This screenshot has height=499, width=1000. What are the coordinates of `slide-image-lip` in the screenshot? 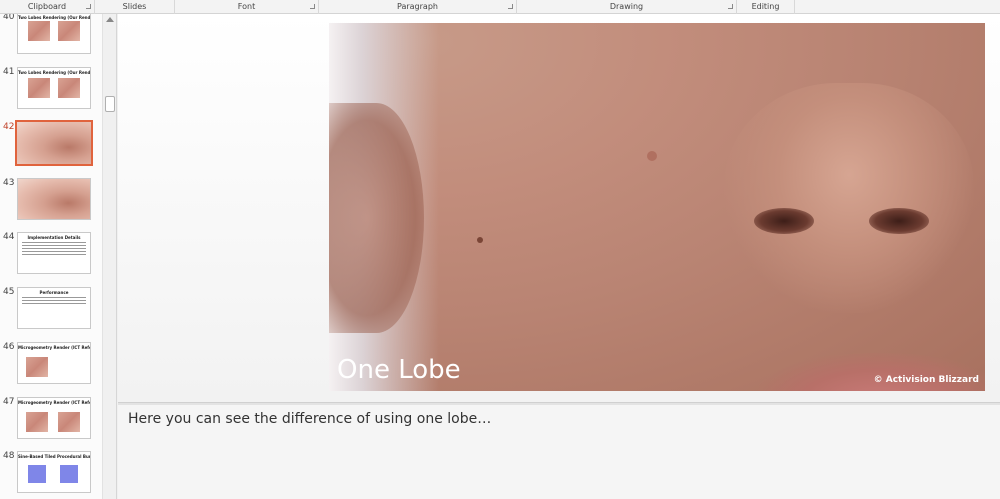 It's located at (872, 372).